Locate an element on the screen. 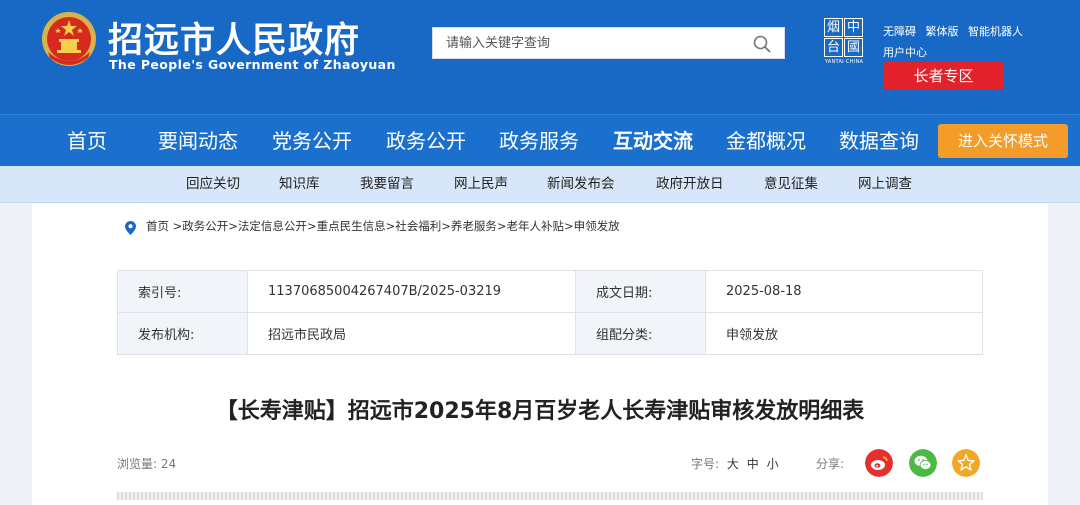  nav-item-data-query: 数据查询 is located at coordinates (879, 141).